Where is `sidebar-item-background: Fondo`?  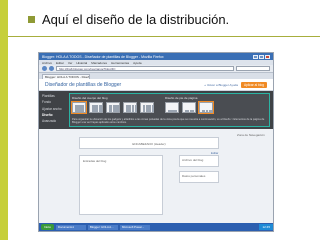 sidebar-item-background: Fondo is located at coordinates (54, 102).